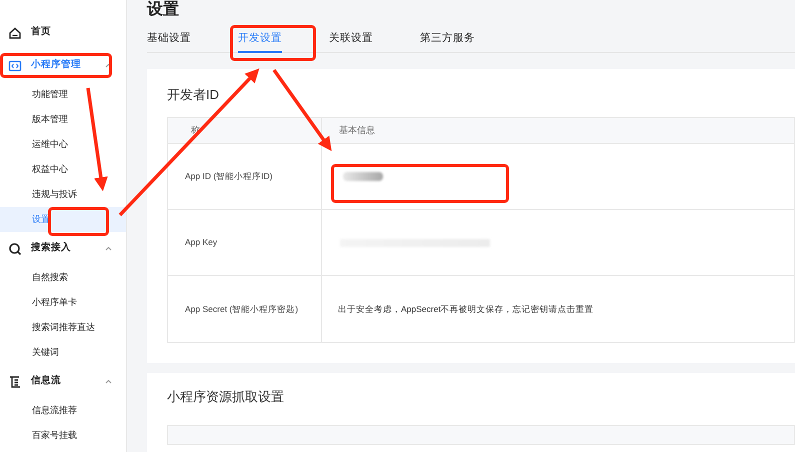  What do you see at coordinates (15, 65) in the screenshot?
I see `code-icon` at bounding box center [15, 65].